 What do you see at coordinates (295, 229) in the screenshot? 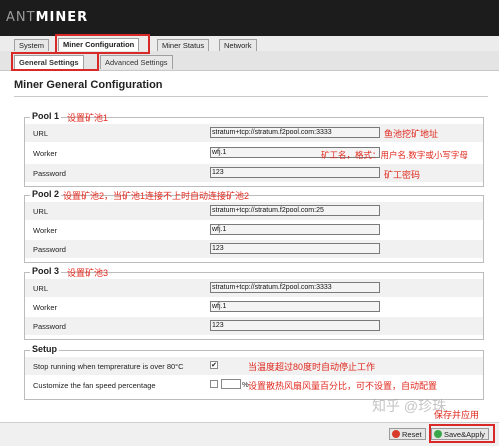
I see `pool2-worker-input: wfj.1` at bounding box center [295, 229].